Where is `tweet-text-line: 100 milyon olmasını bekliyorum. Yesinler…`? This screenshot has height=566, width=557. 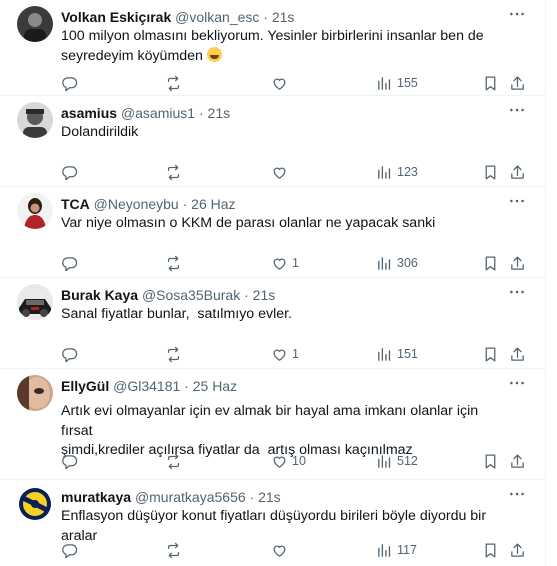 tweet-text-line: 100 milyon olmasını bekliyorum. Yesinler… is located at coordinates (272, 36).